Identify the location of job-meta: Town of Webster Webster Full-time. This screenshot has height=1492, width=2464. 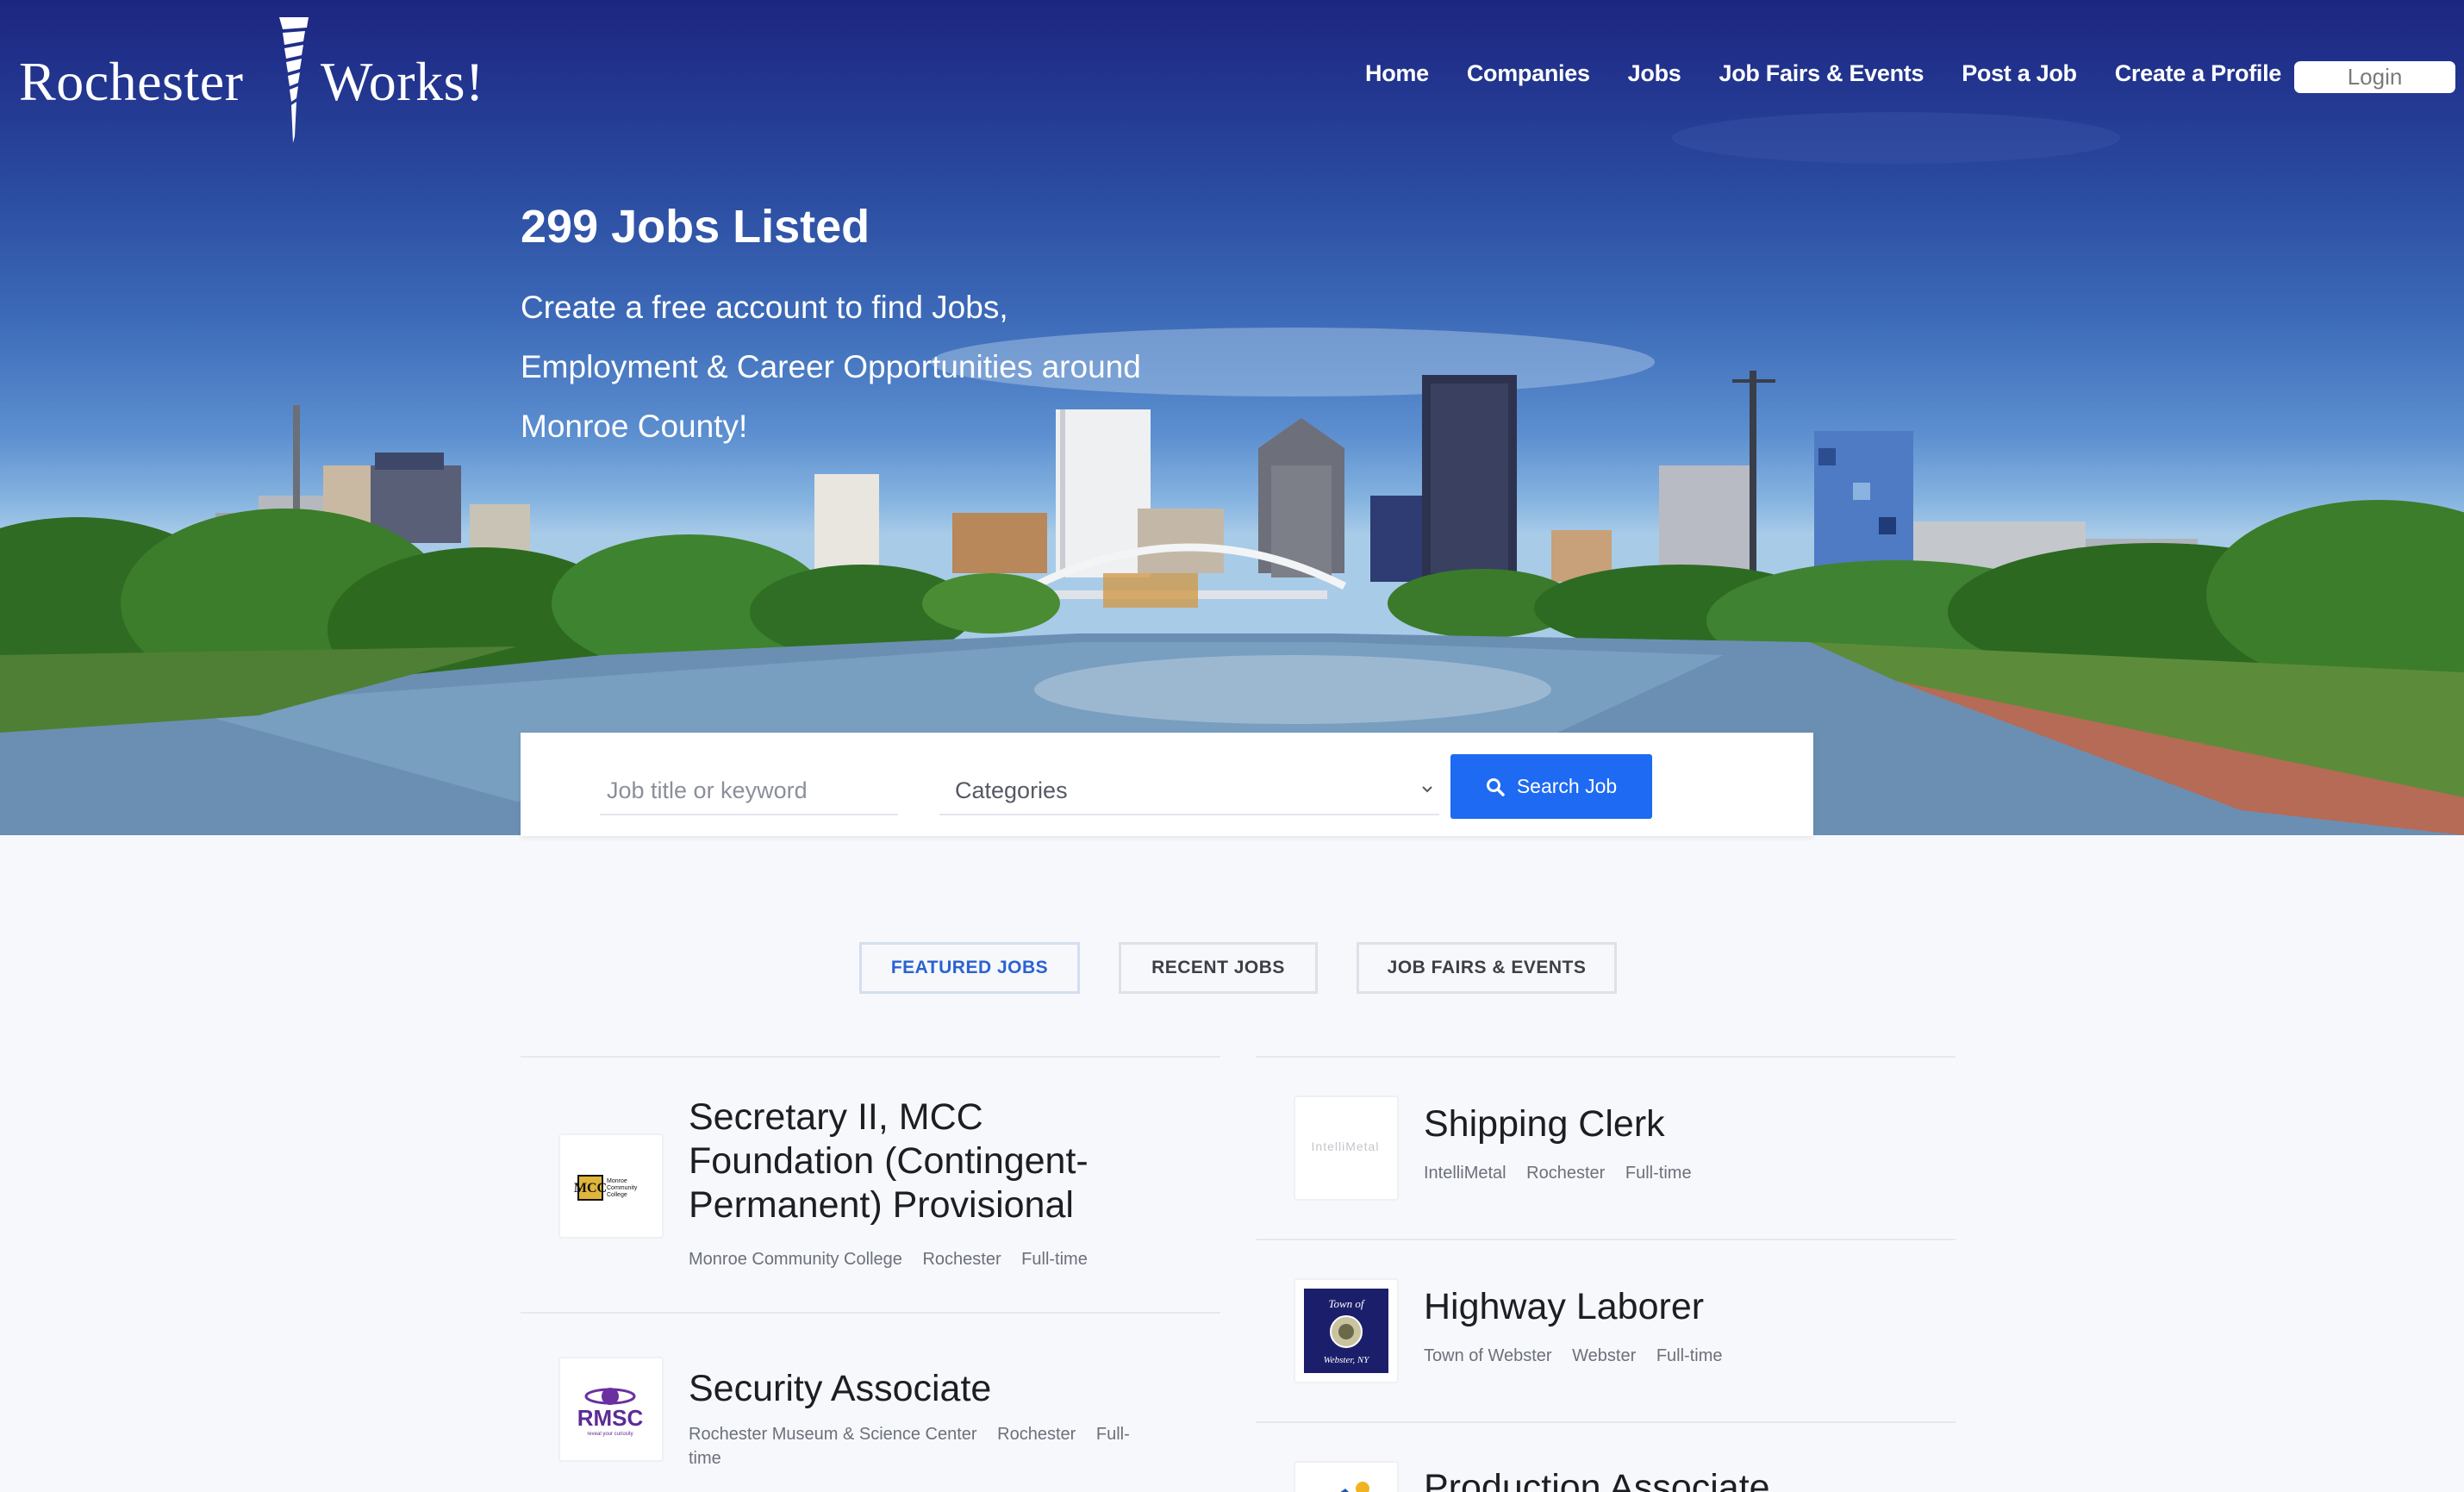
(1581, 1356).